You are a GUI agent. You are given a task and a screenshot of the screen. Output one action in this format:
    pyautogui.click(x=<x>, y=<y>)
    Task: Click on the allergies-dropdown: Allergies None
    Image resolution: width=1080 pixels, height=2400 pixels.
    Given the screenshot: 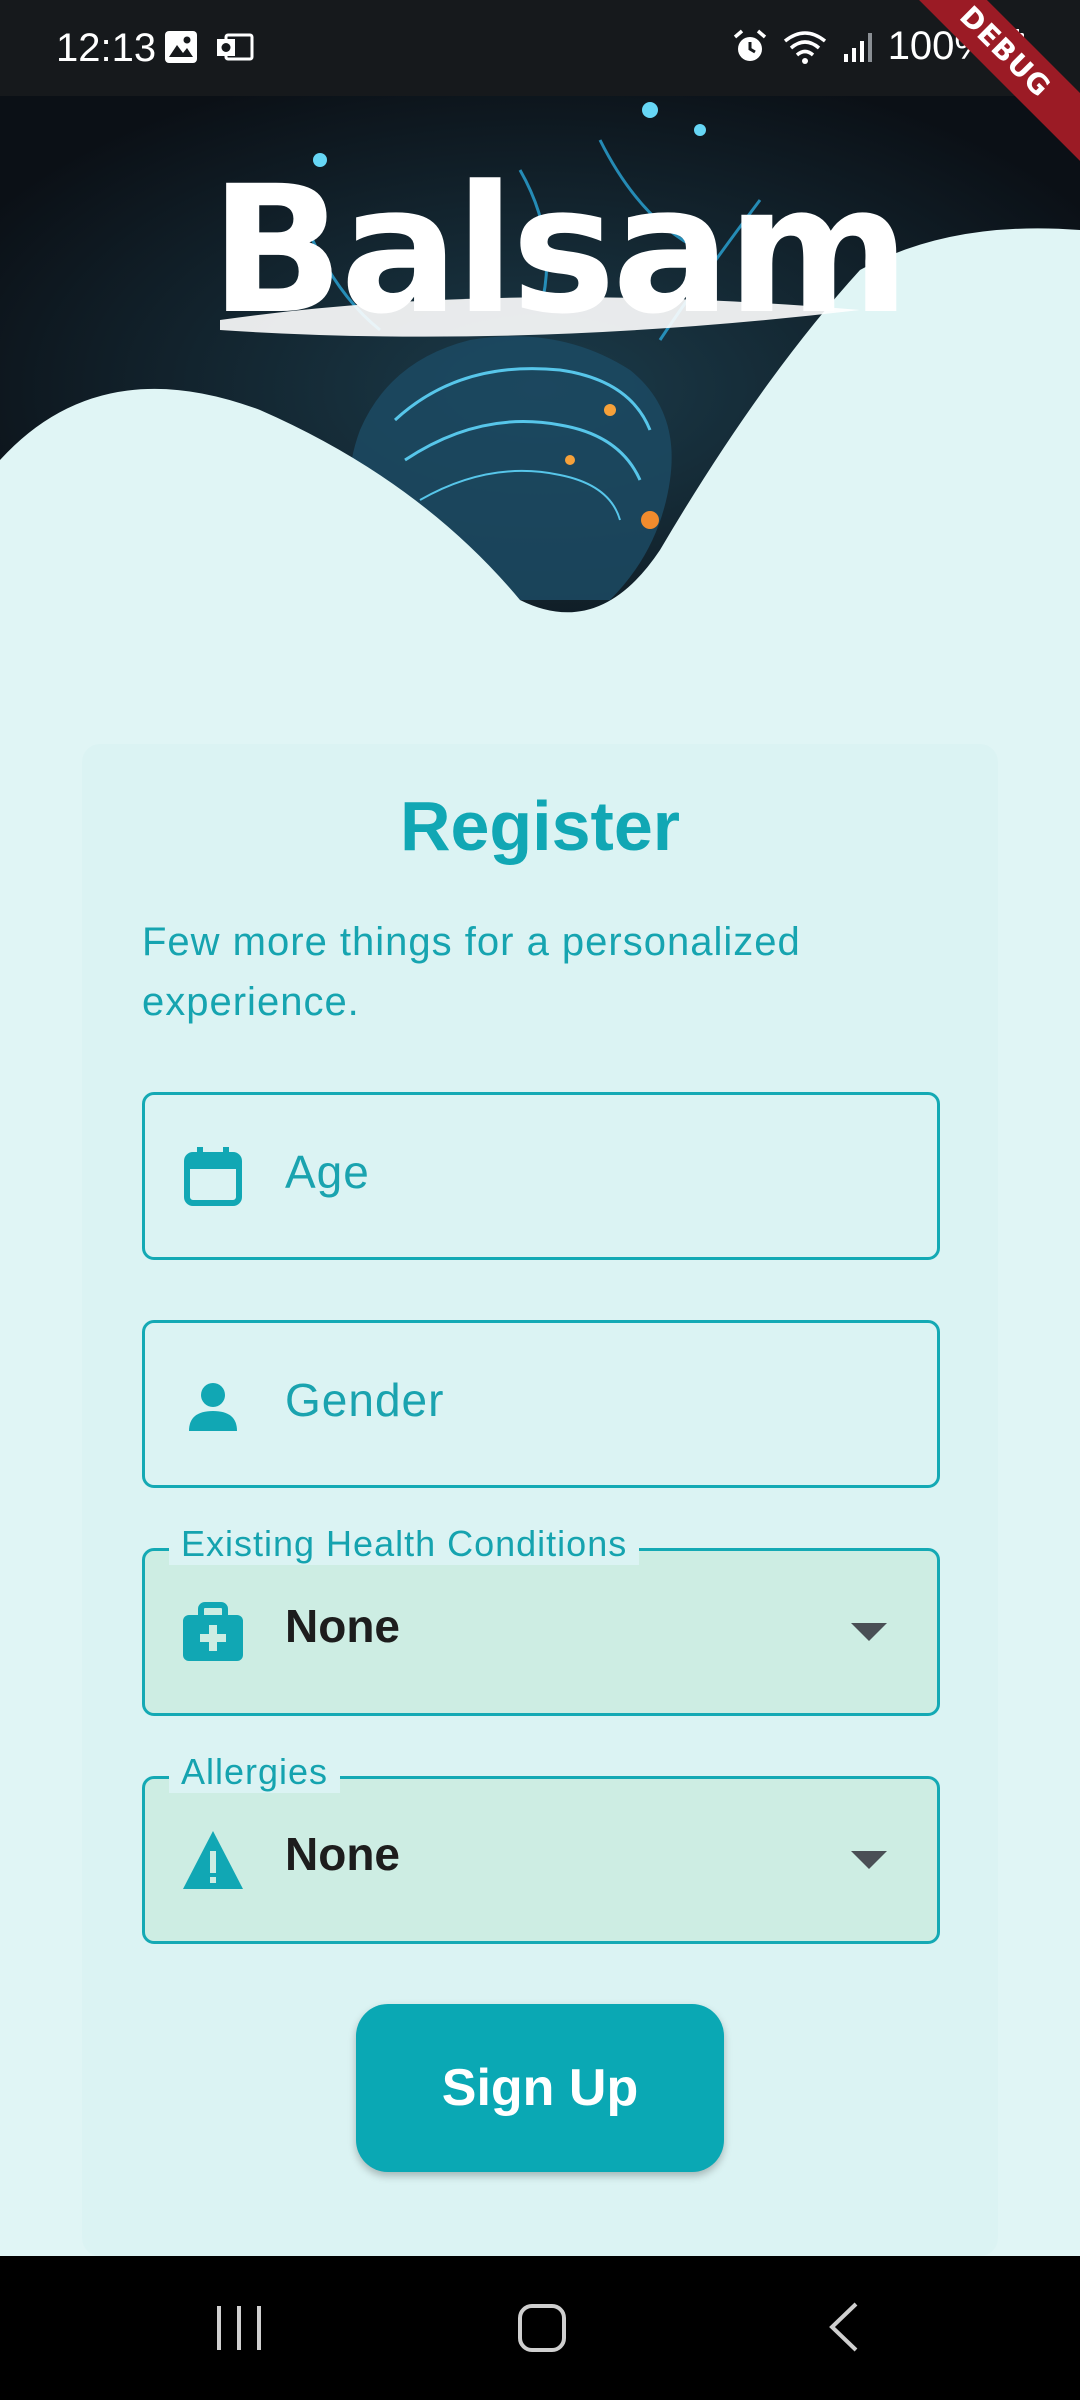 What is the action you would take?
    pyautogui.click(x=541, y=1847)
    